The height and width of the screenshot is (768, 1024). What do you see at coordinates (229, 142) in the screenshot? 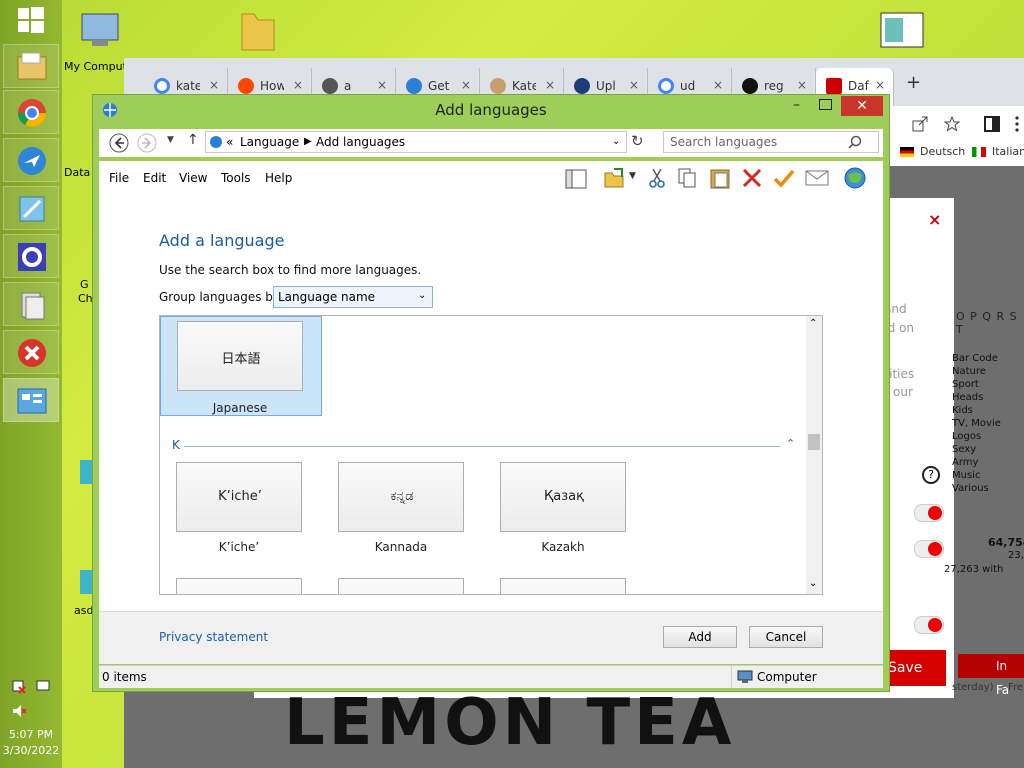
I see `breadcrumb-overflow: «` at bounding box center [229, 142].